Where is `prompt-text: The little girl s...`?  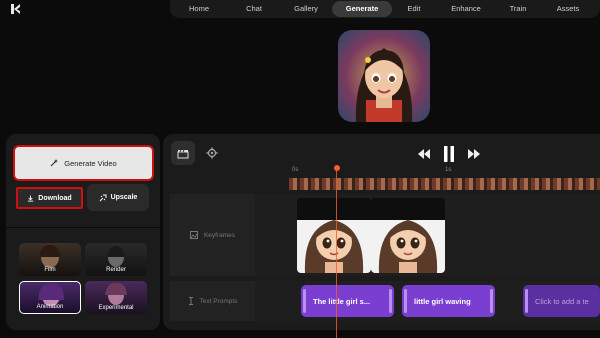 prompt-text: The little girl s... is located at coordinates (342, 301).